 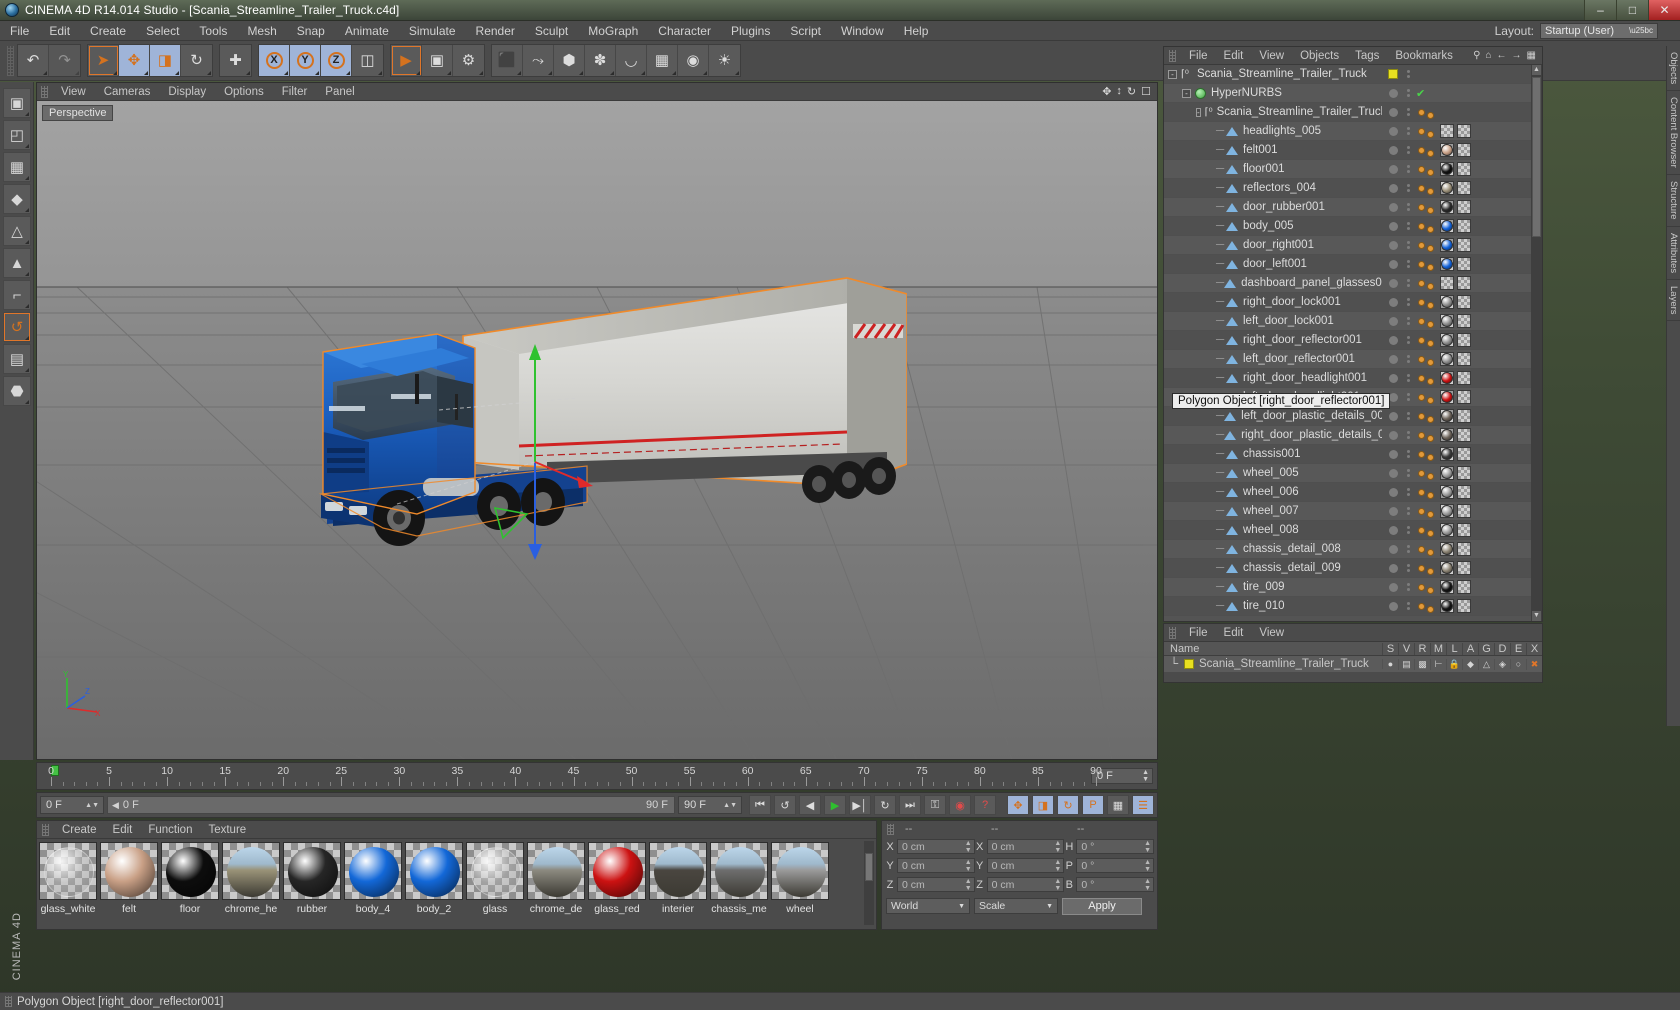 What do you see at coordinates (495, 31) in the screenshot?
I see `menu-item-render: Render` at bounding box center [495, 31].